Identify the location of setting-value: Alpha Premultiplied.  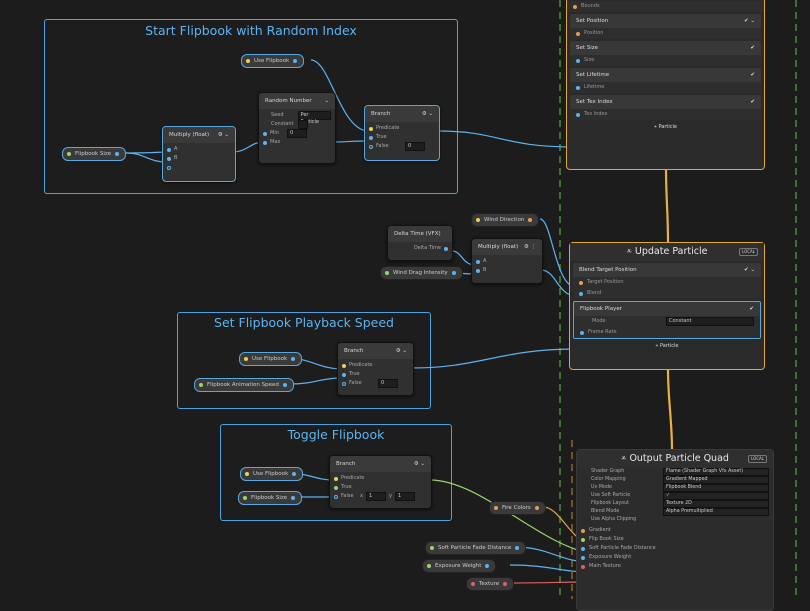
(716, 512).